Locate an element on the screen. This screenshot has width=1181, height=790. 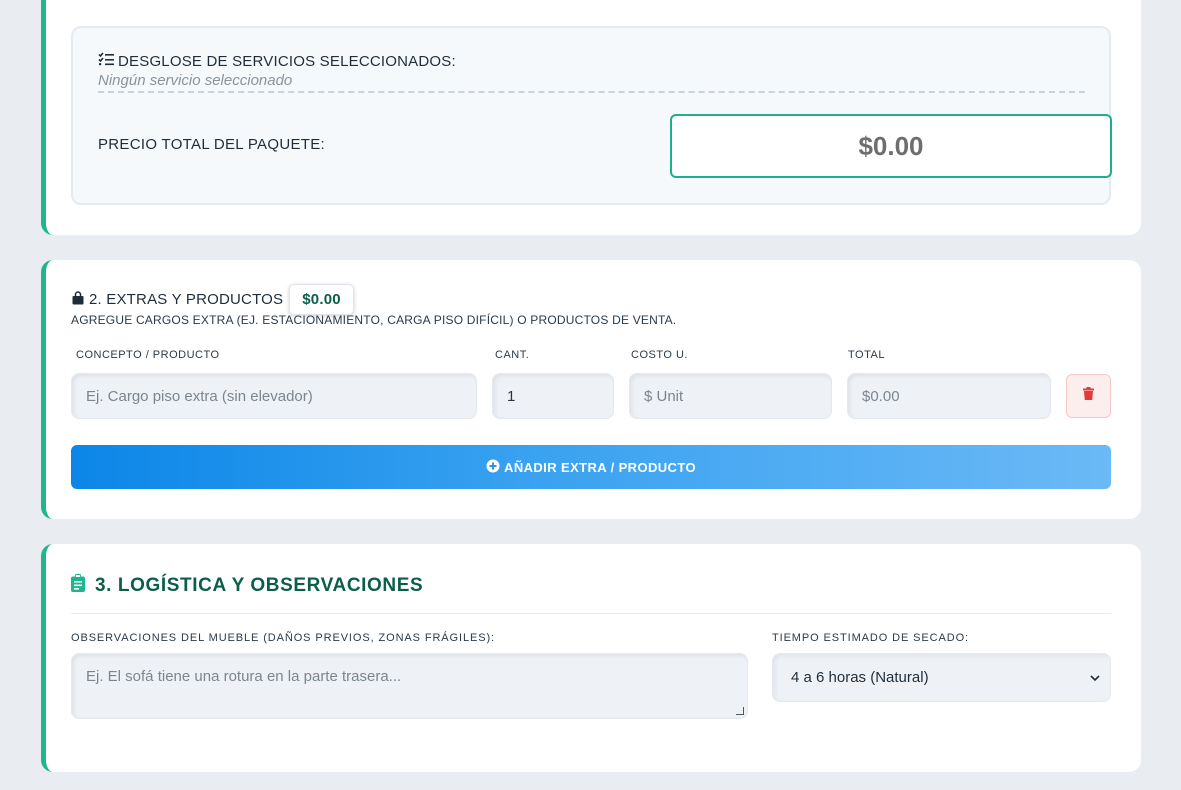
section-divider is located at coordinates (591, 613).